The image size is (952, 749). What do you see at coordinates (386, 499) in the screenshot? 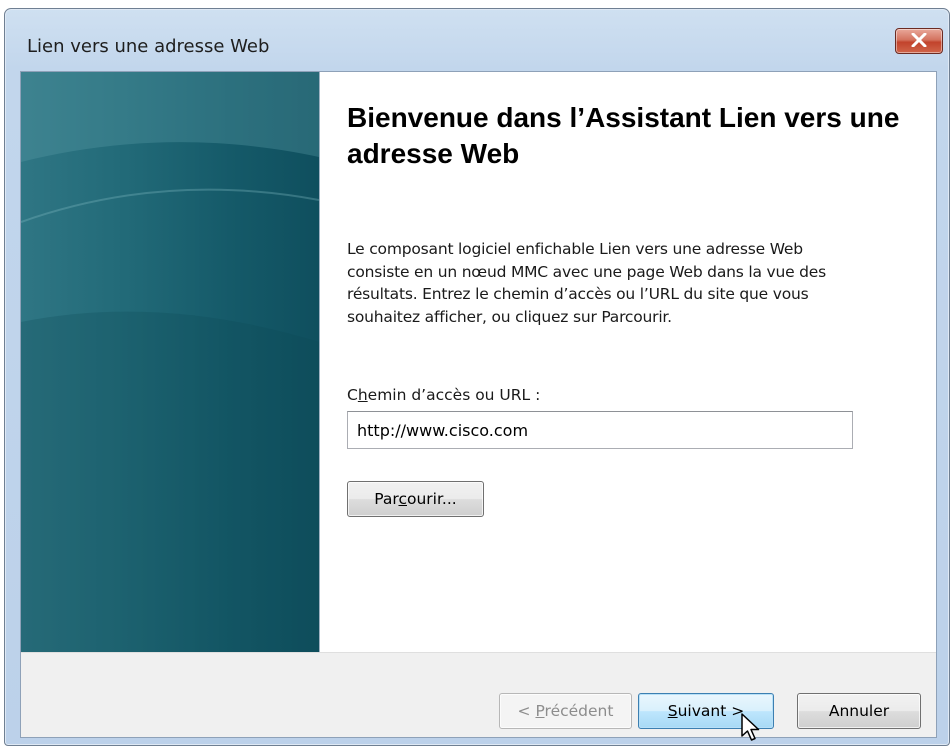
I see `browse-label-part: Par` at bounding box center [386, 499].